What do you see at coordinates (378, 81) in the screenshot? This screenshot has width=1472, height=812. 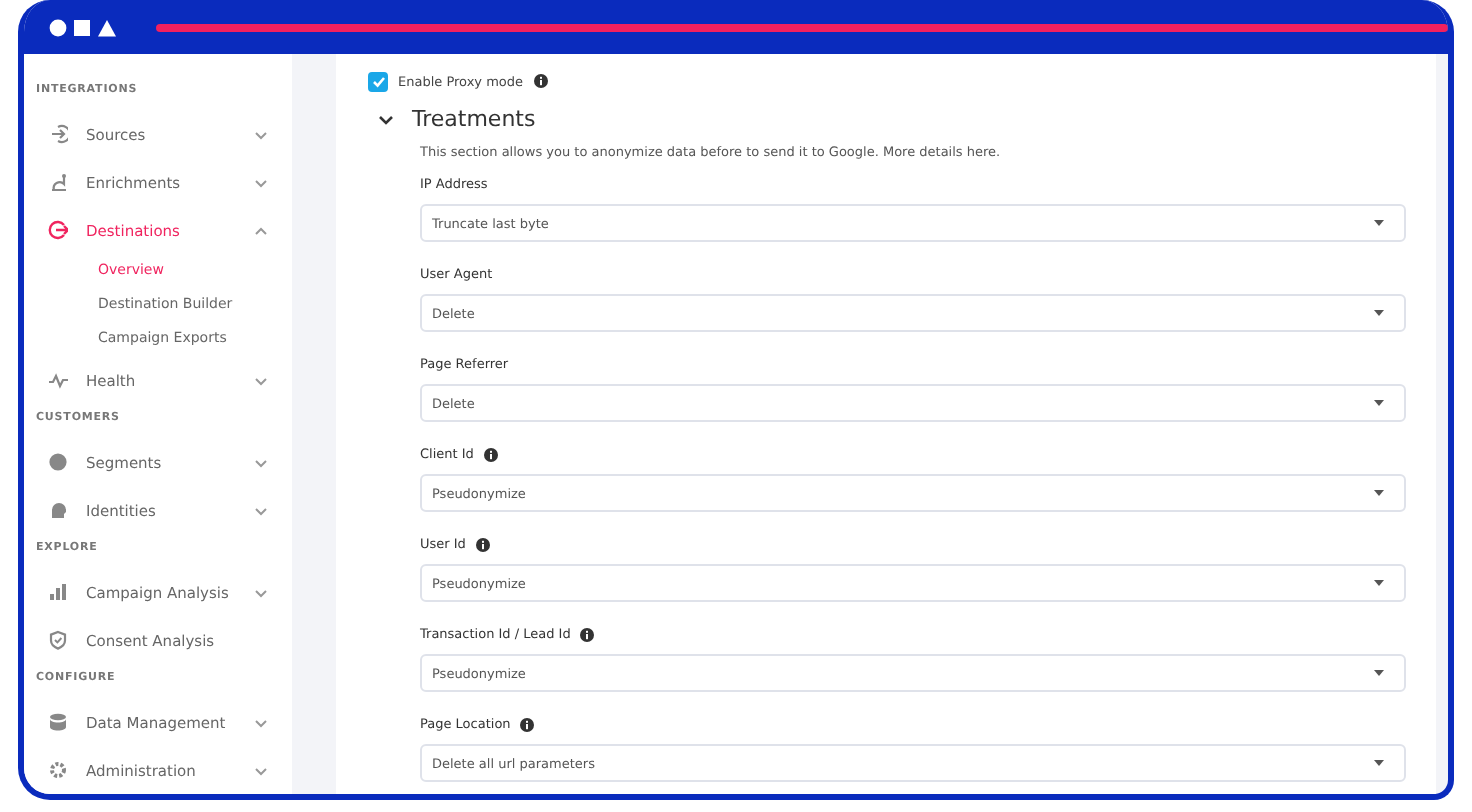 I see `checkbox` at bounding box center [378, 81].